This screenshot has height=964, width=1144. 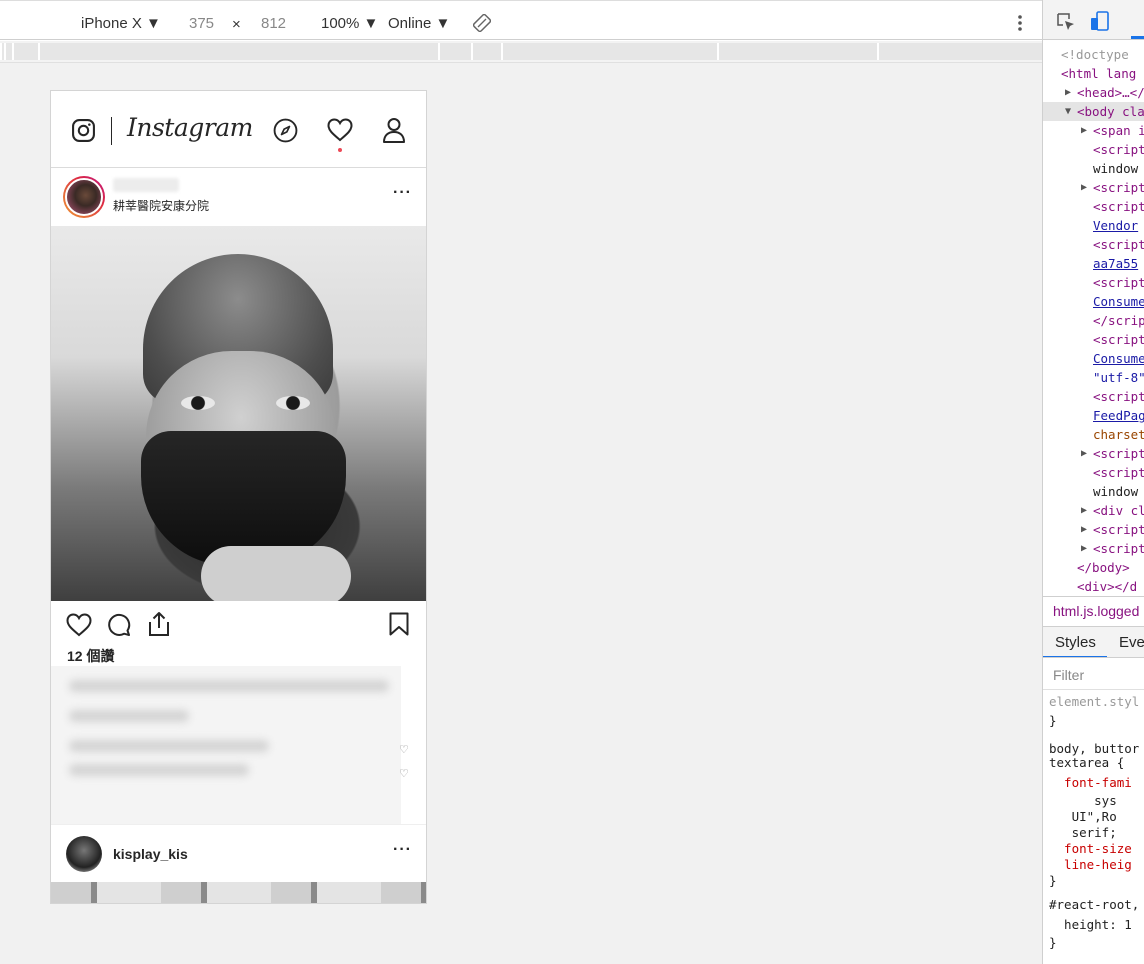 I want to click on dom-node-text: <body cla, so click(x=1110, y=111).